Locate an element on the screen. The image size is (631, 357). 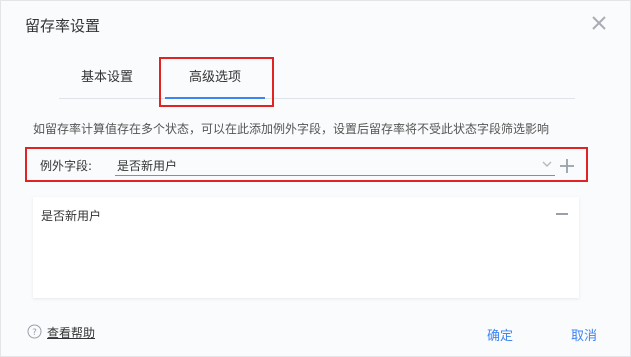
help-link-label: 查看帮助 is located at coordinates (71, 333).